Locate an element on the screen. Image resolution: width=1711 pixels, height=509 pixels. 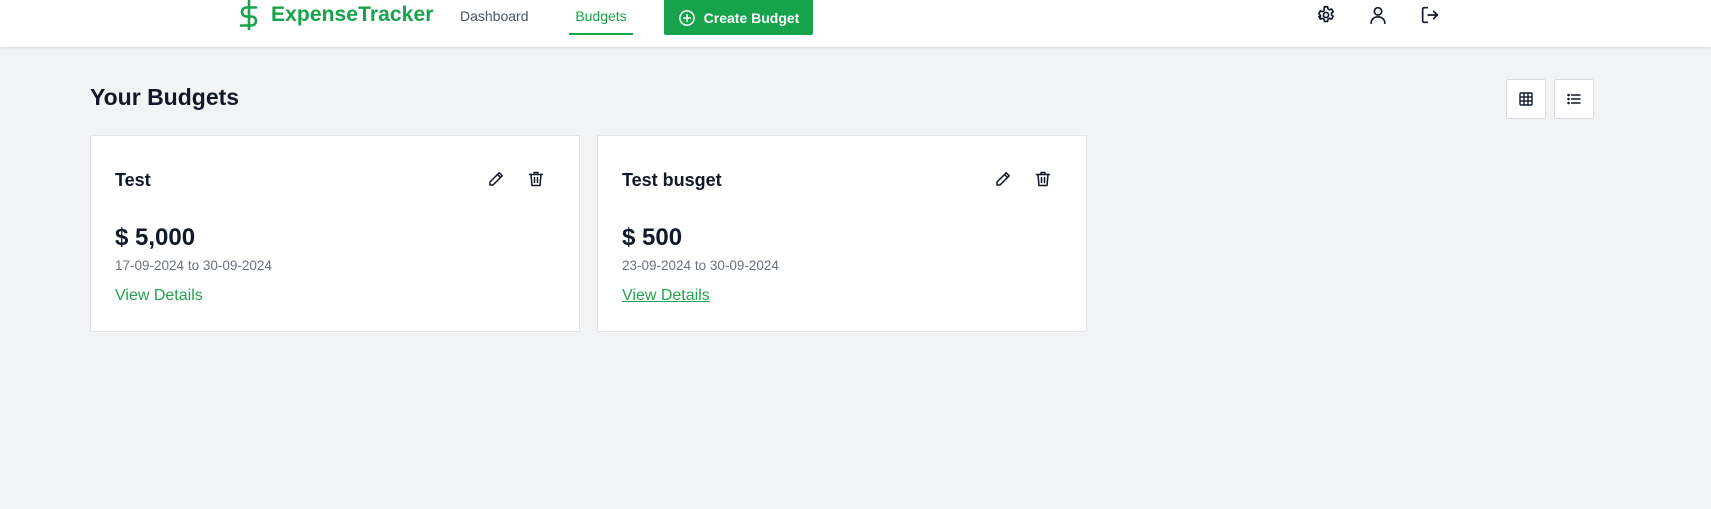
budget-date-range: 17-09-2024 to 30-09-2024 is located at coordinates (193, 265).